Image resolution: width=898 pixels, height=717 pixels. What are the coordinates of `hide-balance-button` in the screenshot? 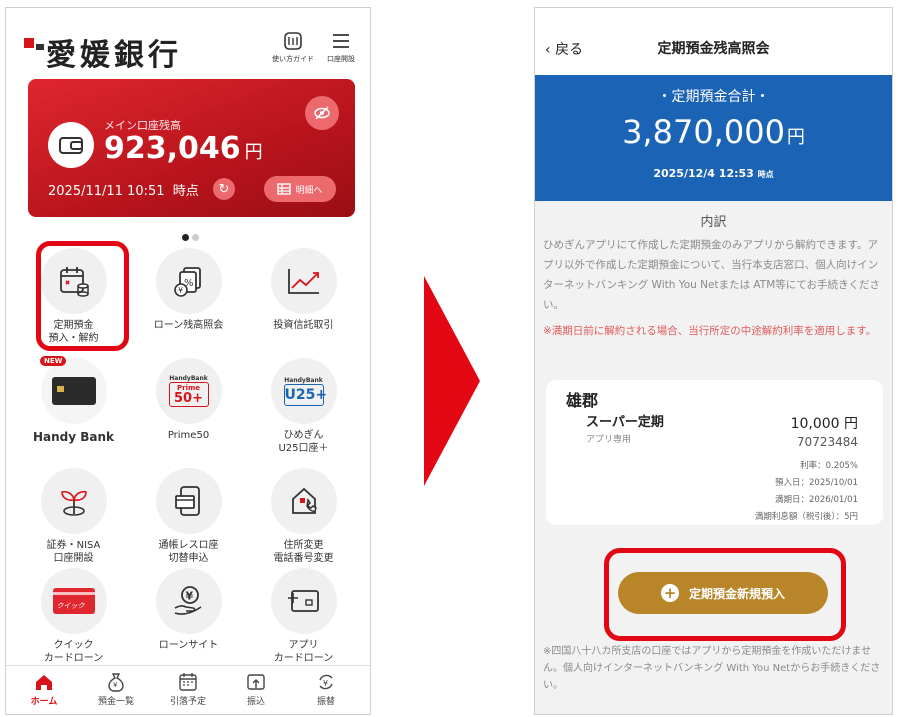 It's located at (322, 113).